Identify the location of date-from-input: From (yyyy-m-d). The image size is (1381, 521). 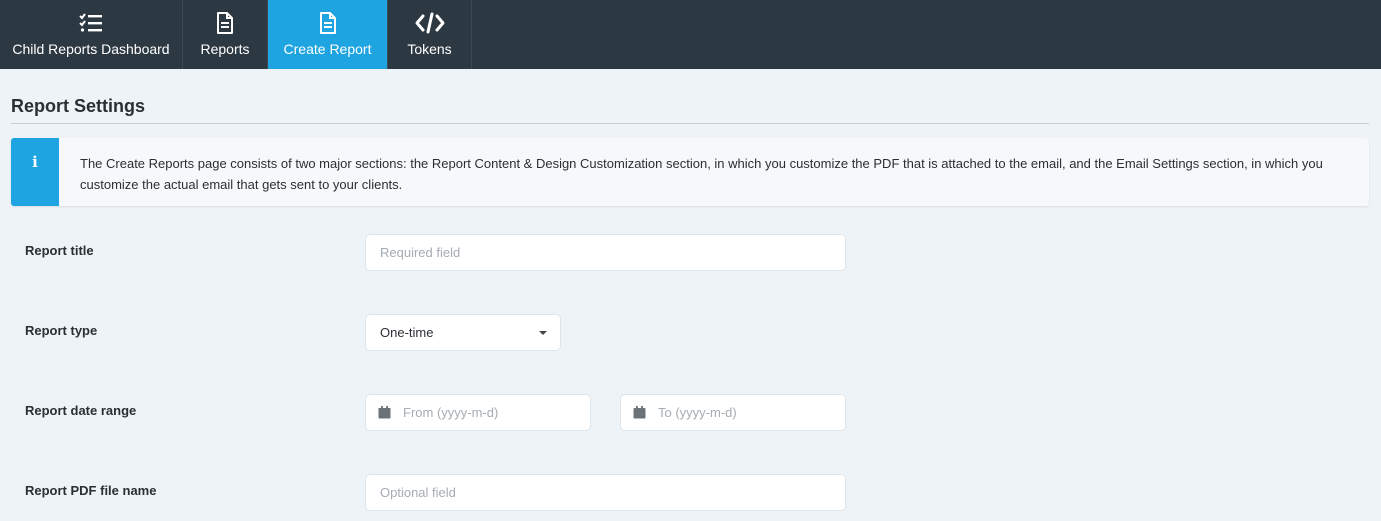
(478, 412).